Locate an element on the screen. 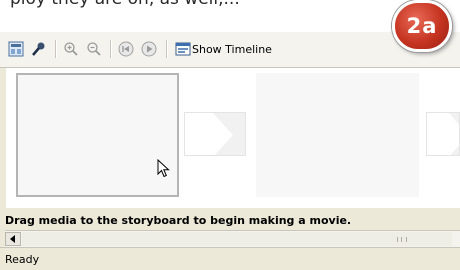 The height and width of the screenshot is (270, 460). zoom-out-icon is located at coordinates (94, 49).